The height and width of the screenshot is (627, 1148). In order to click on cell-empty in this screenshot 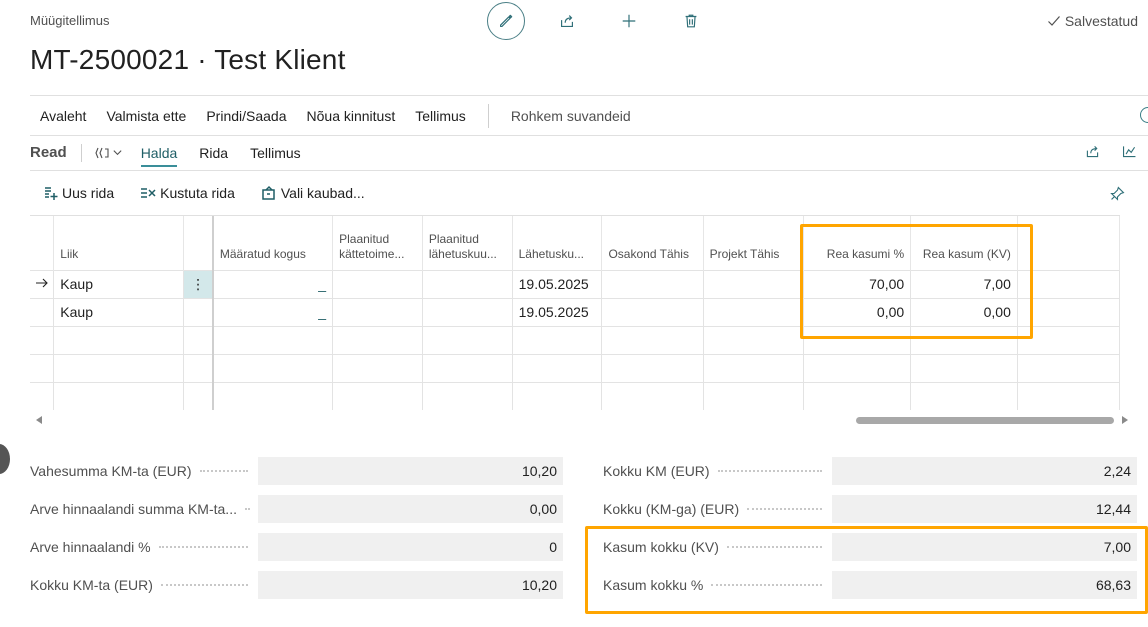, I will do `click(1068, 311)`.